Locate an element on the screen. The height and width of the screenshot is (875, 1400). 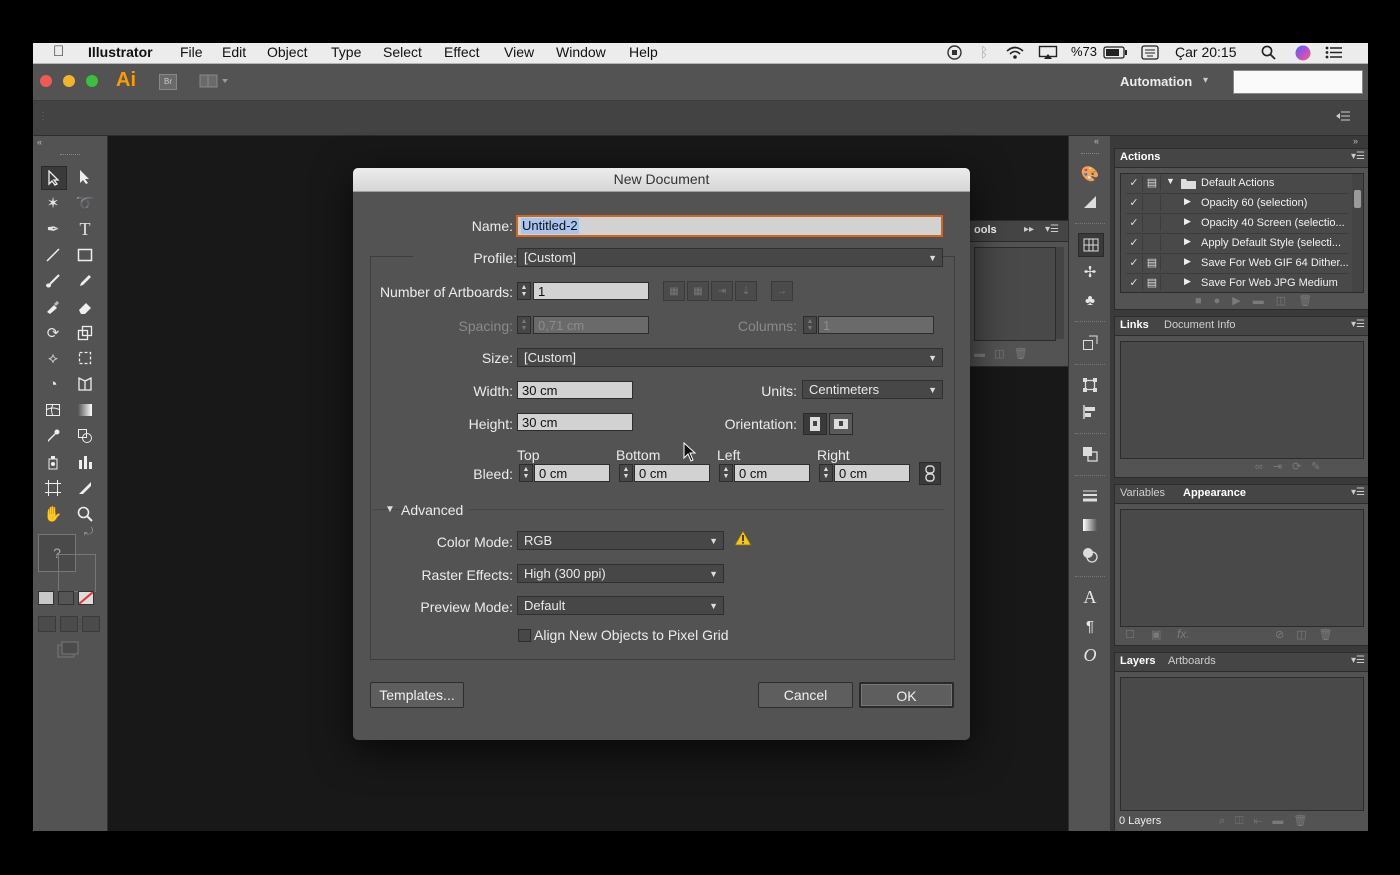
workspace-chevron-down-icon: ▾ is located at coordinates (1205, 80).